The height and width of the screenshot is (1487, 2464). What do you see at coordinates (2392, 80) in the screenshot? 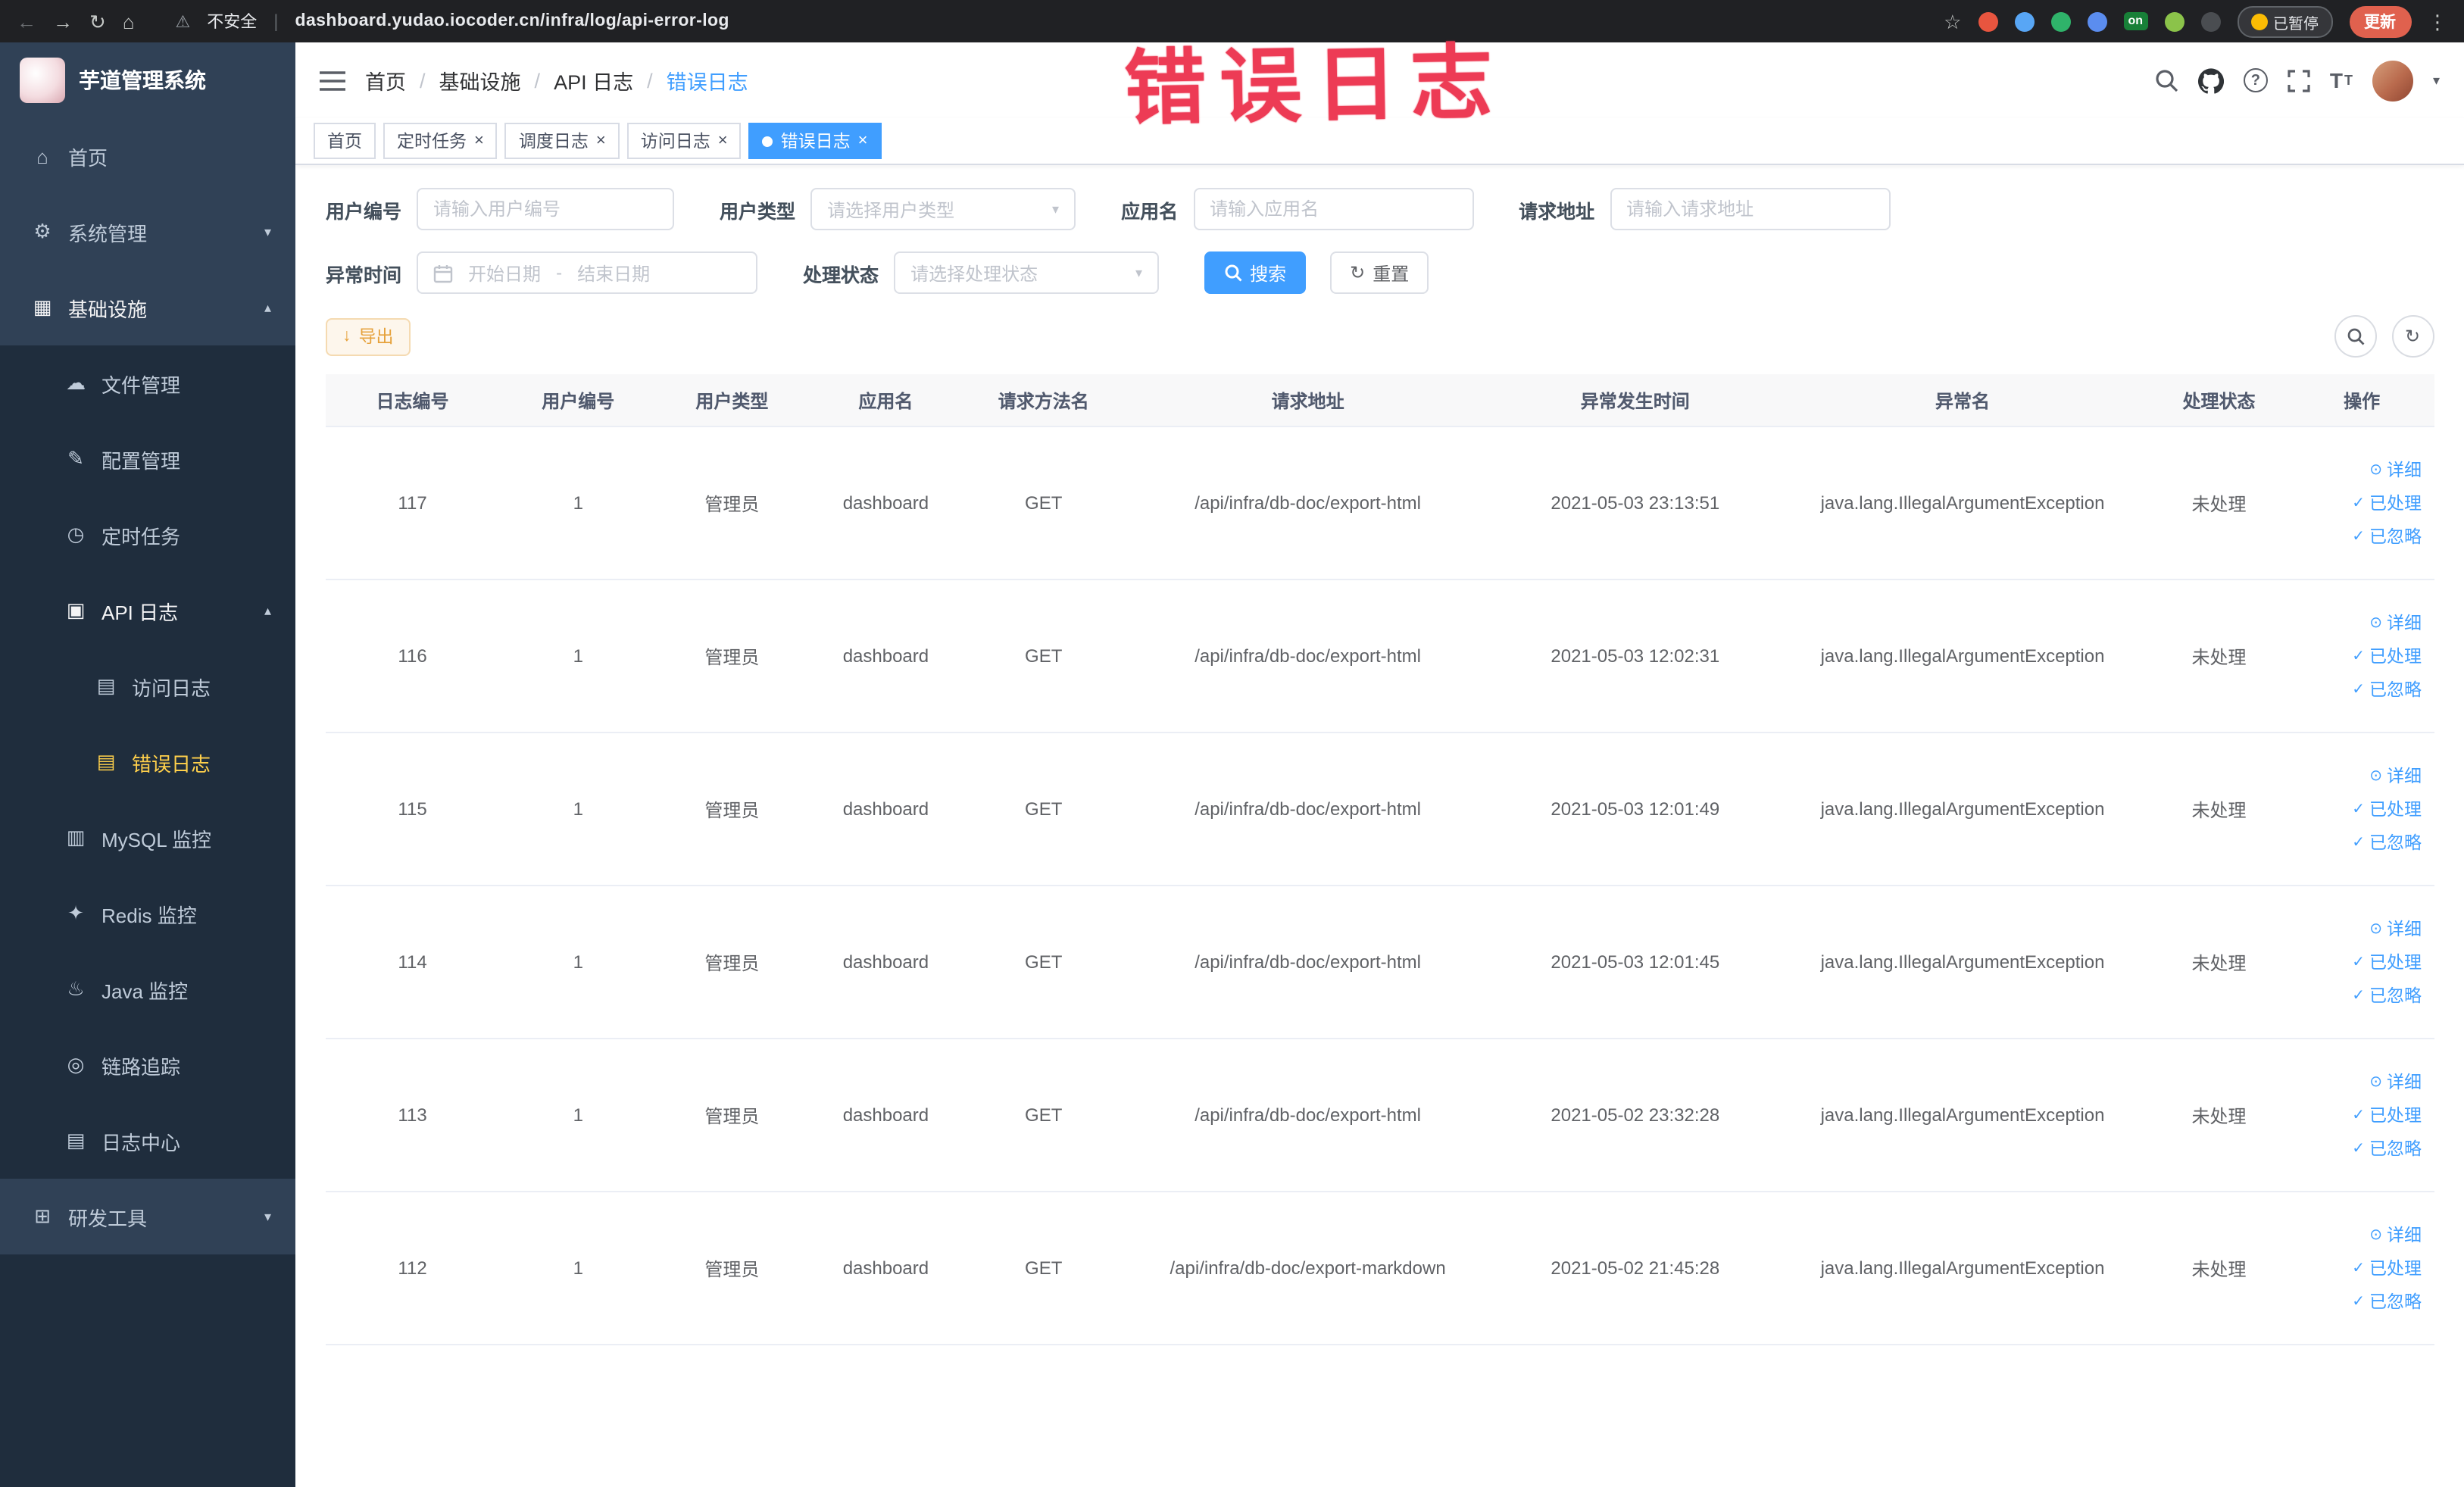
I see `user-avatar` at bounding box center [2392, 80].